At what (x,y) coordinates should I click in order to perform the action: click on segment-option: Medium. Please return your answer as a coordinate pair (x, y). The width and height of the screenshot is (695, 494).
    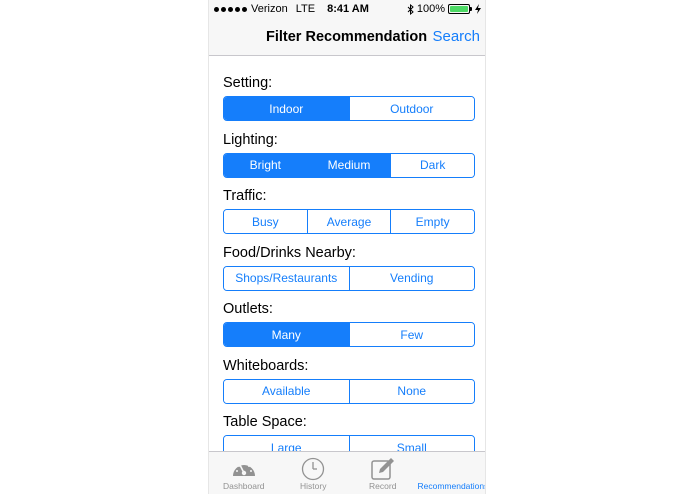
    Looking at the image, I should click on (348, 165).